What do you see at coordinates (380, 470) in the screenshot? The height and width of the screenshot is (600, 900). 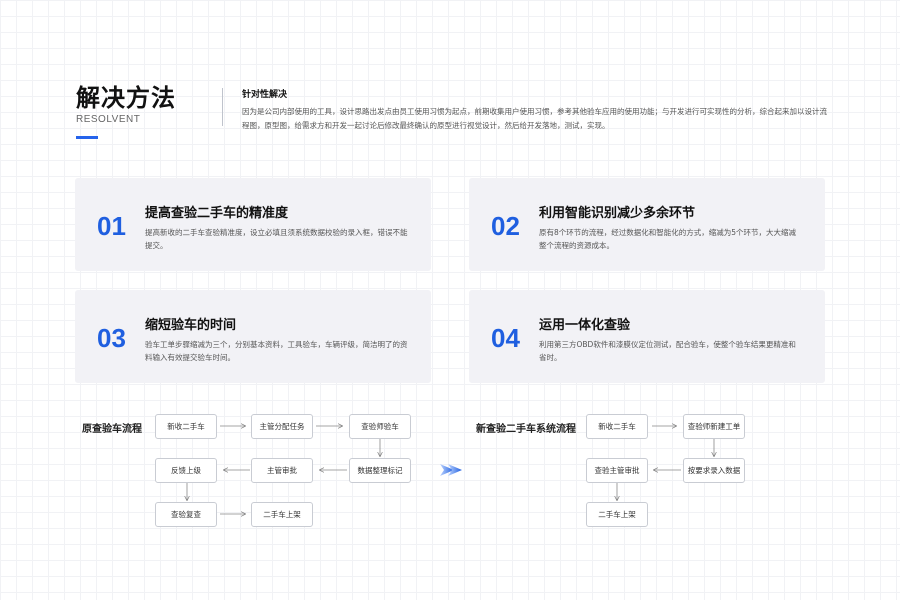 I see `flow-node: 数据整理标记` at bounding box center [380, 470].